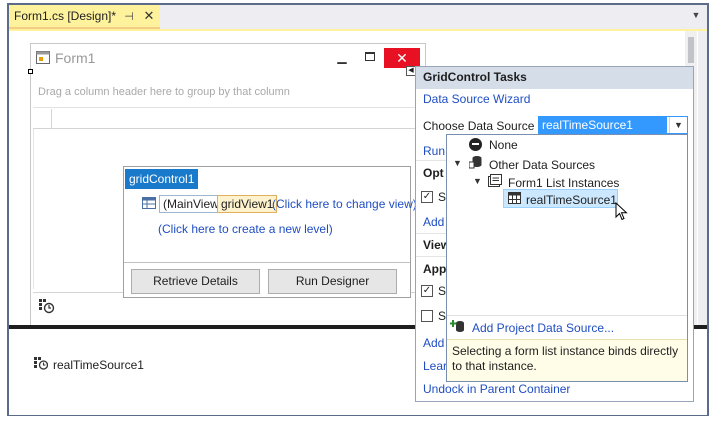 The width and height of the screenshot is (717, 431). What do you see at coordinates (495, 180) in the screenshot?
I see `form-list-icon` at bounding box center [495, 180].